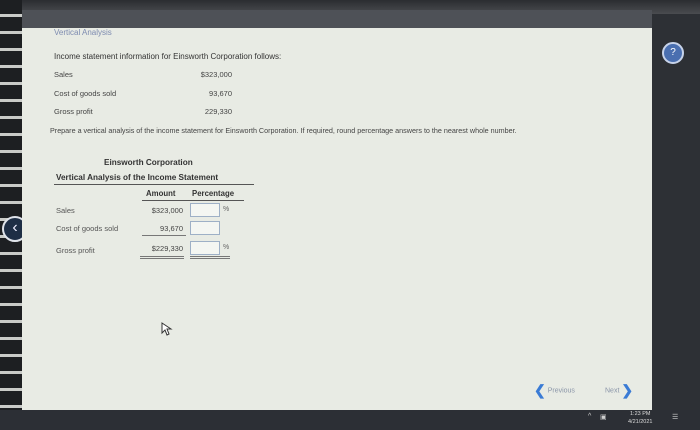  What do you see at coordinates (627, 390) in the screenshot?
I see `chevron-right-icon: ❯` at bounding box center [627, 390].